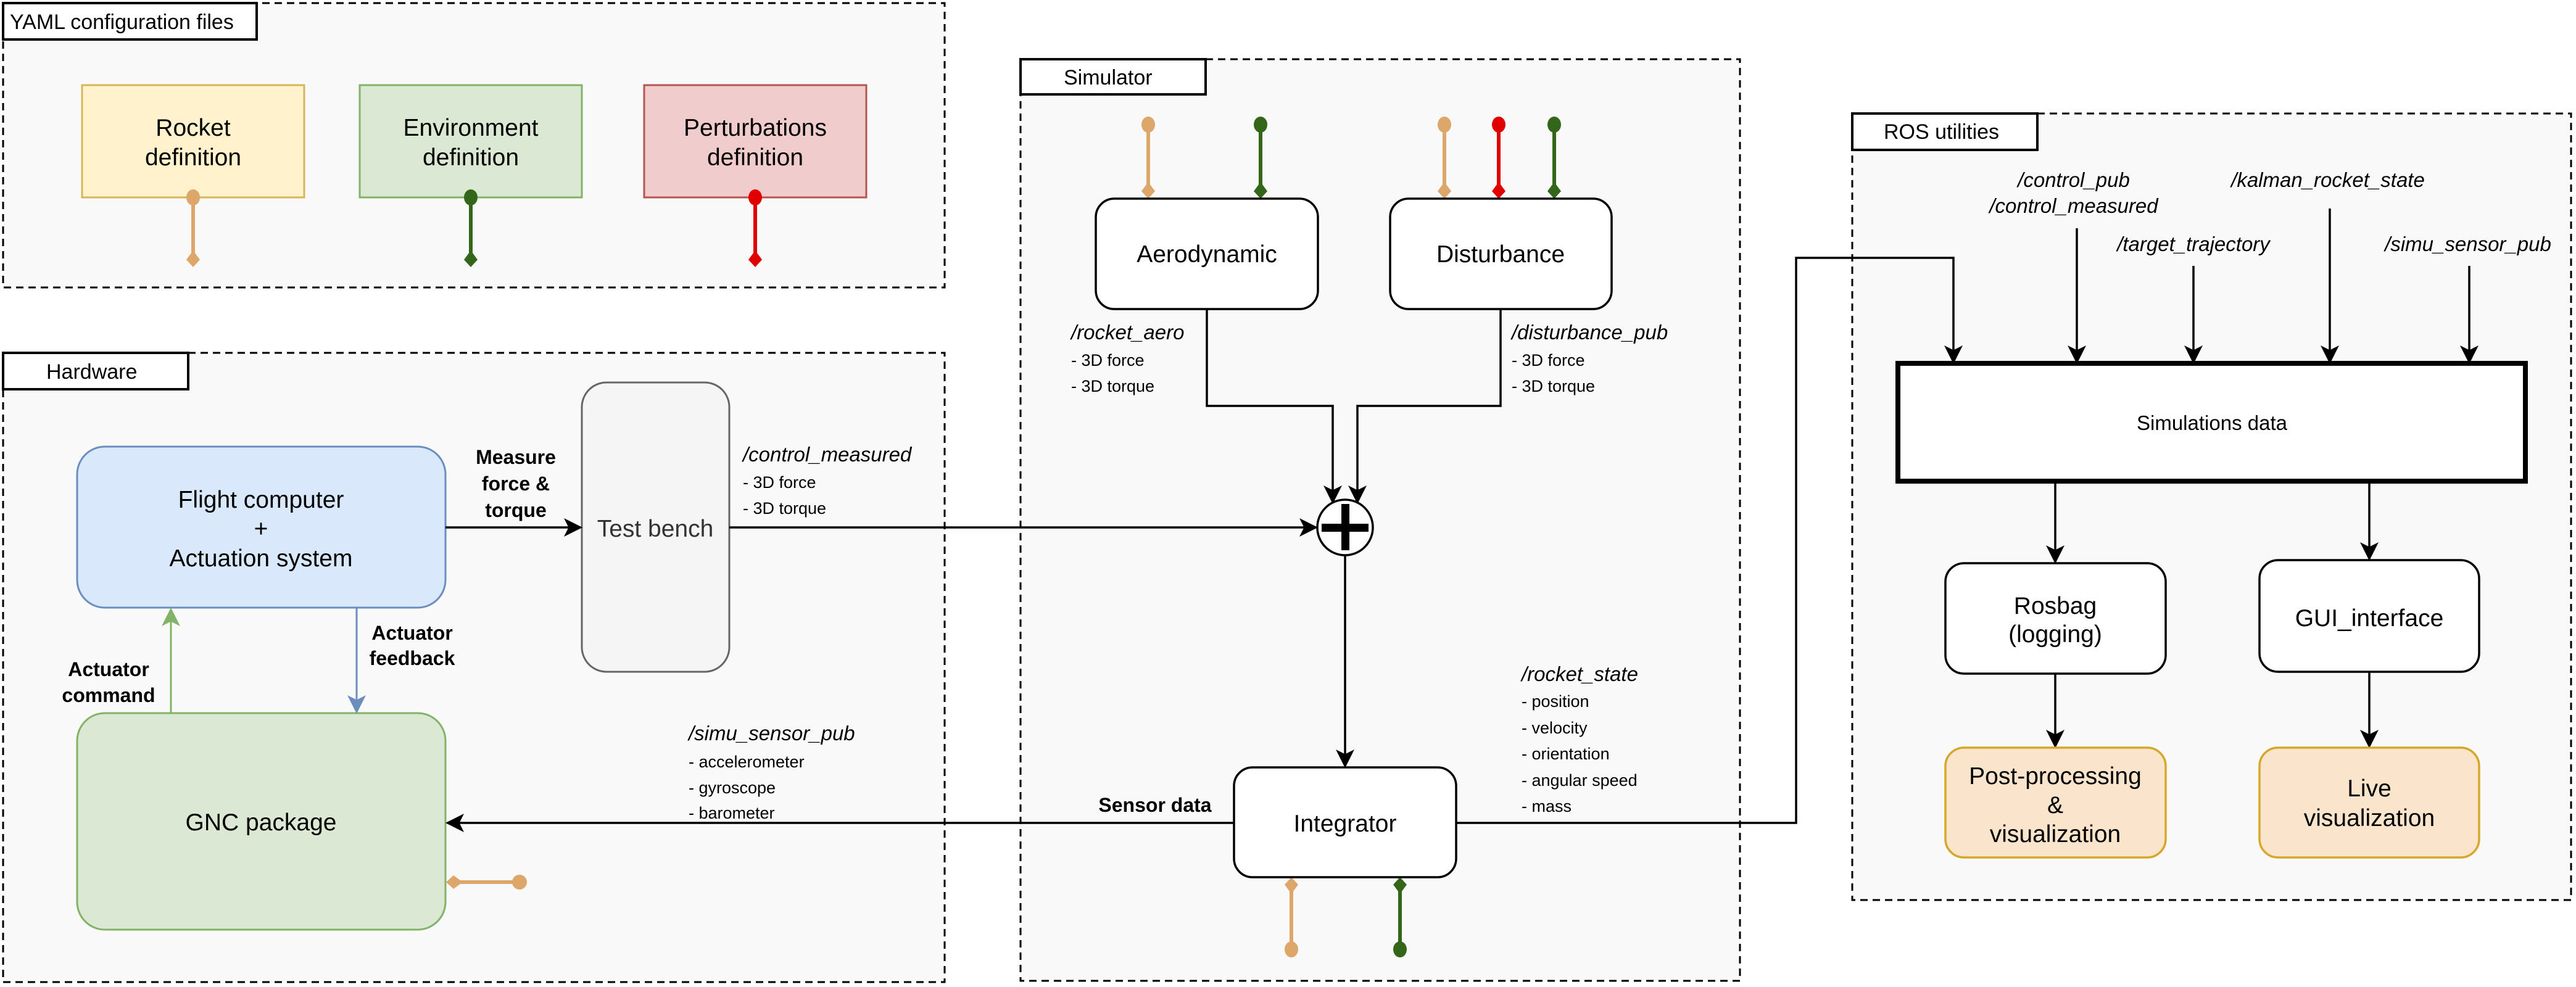  I want to click on flight-computer-box: Flight computer + Actuation system, so click(261, 527).